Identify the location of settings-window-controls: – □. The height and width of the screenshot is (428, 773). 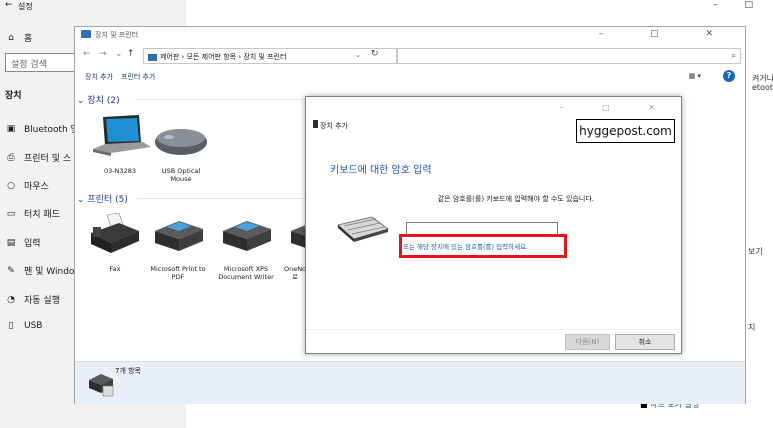
(739, 5).